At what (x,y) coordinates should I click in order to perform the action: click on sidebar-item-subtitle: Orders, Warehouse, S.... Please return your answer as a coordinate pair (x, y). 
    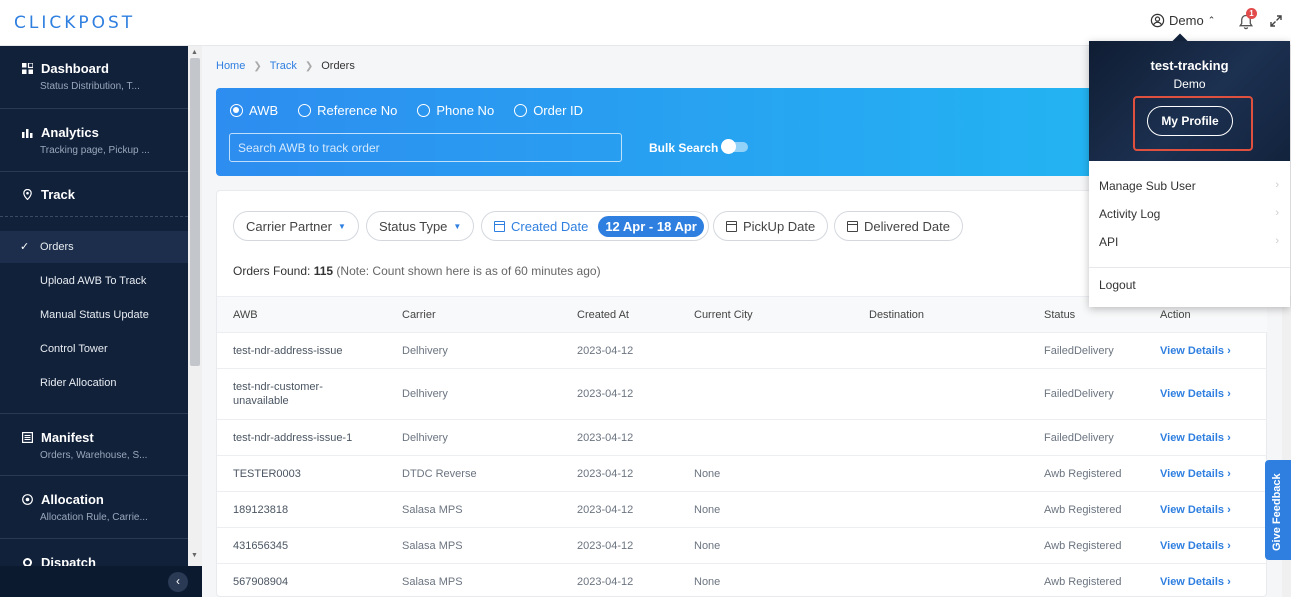
    Looking at the image, I should click on (94, 455).